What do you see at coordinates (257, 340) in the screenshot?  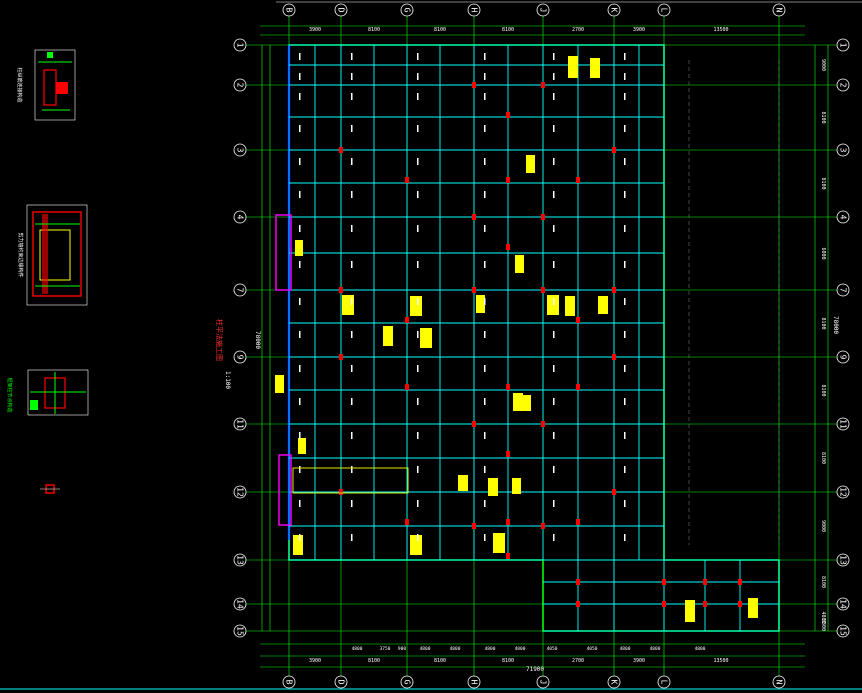 I see `left-total-dimension: 78000` at bounding box center [257, 340].